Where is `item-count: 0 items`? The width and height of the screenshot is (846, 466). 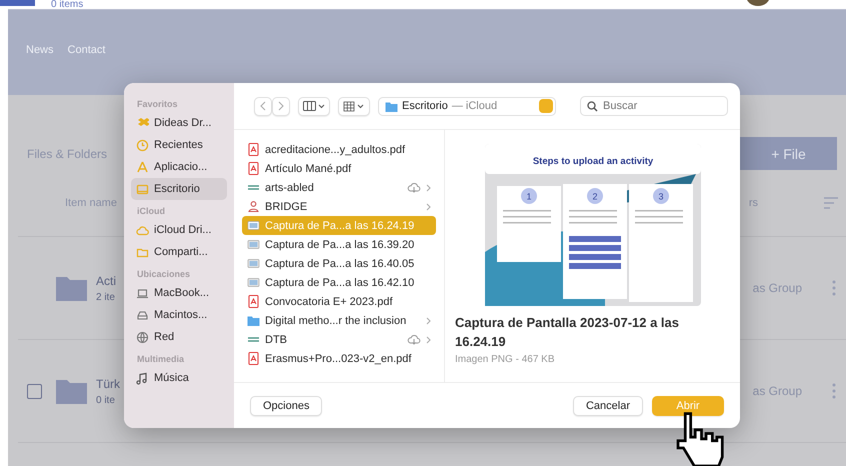 item-count: 0 items is located at coordinates (67, 4).